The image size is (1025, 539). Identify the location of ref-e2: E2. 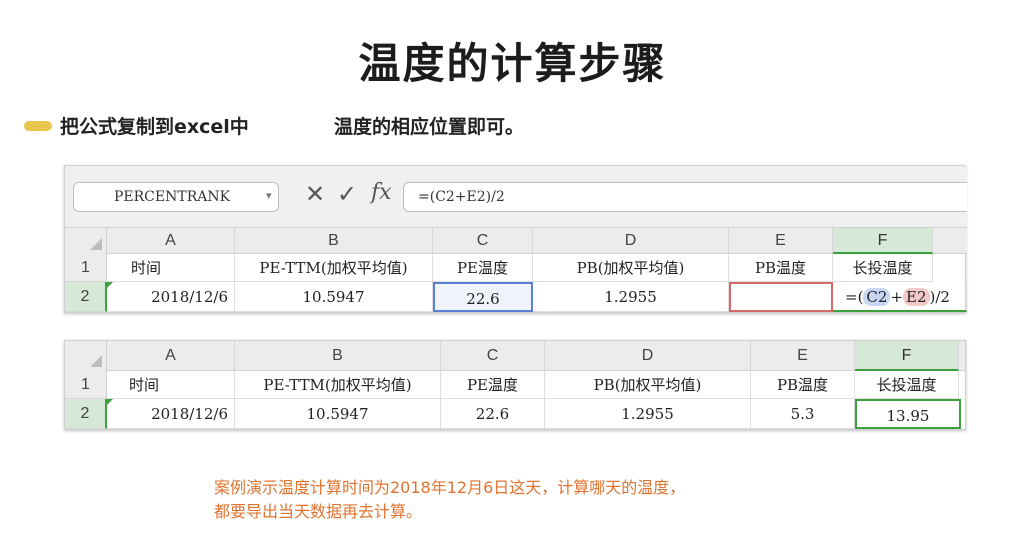
(916, 297).